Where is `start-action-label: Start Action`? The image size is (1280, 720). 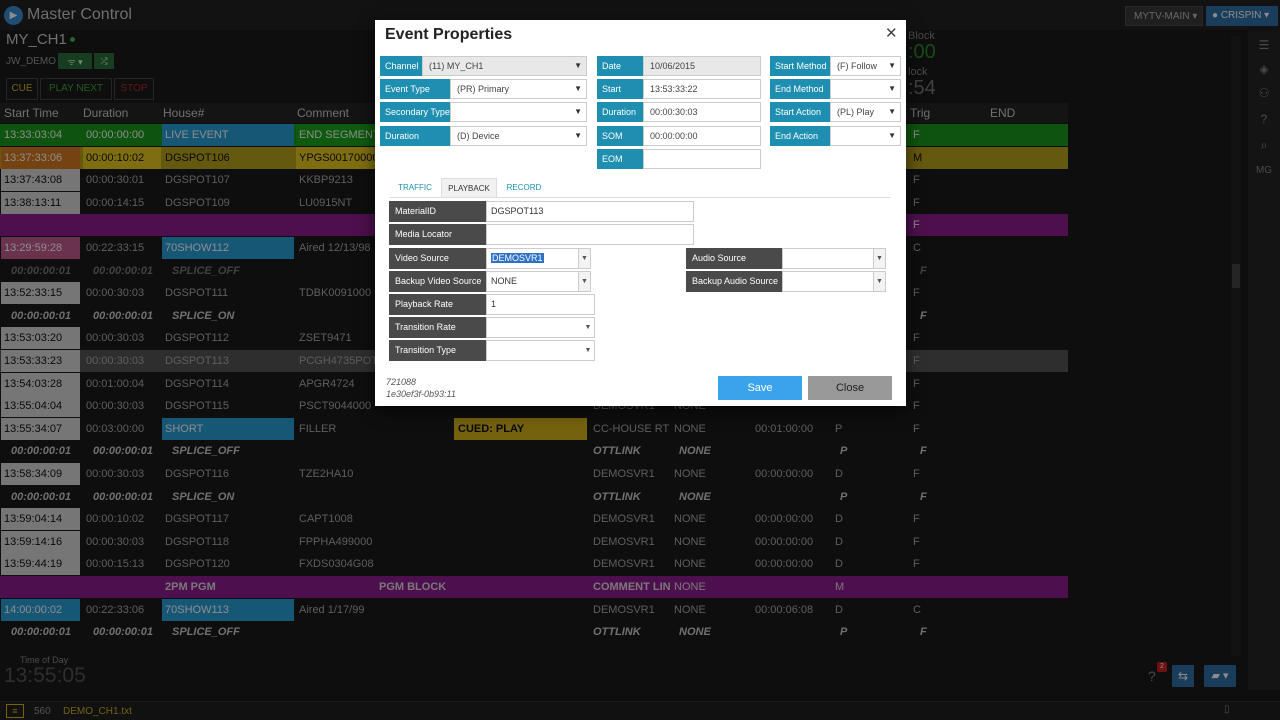
start-action-label: Start Action is located at coordinates (800, 112).